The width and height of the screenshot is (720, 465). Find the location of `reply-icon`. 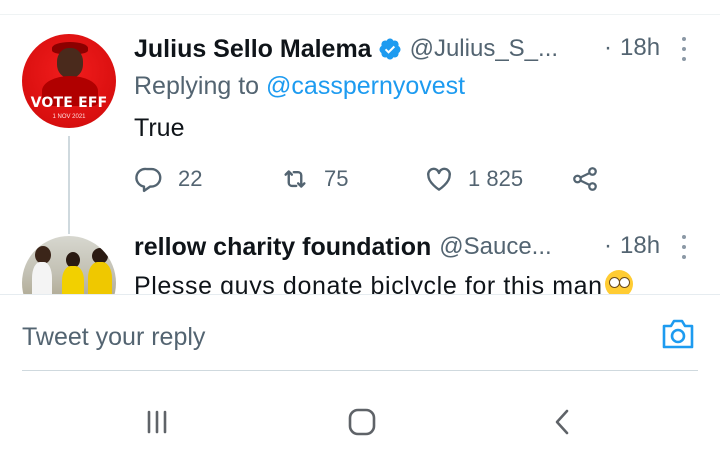

reply-icon is located at coordinates (148, 180).